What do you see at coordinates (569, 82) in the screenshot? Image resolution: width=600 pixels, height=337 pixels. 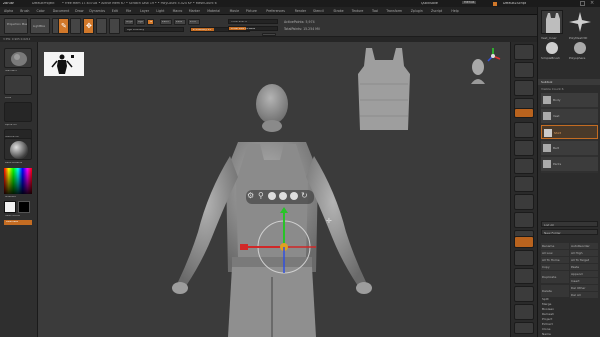 I see `subtool-header: Subtool` at bounding box center [569, 82].